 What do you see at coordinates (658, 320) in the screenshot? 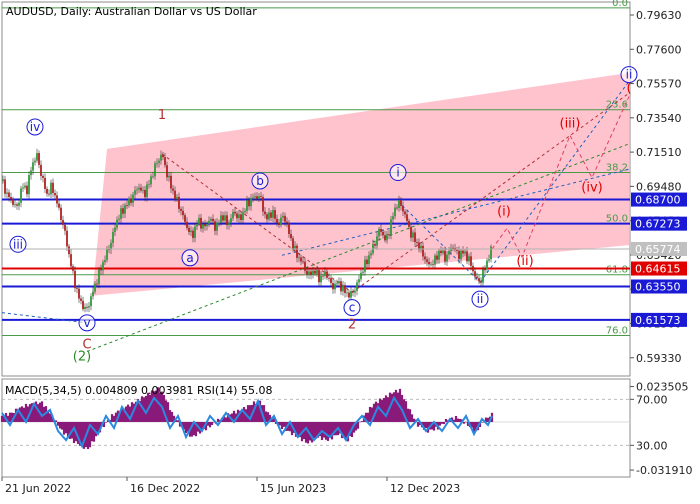
I see `price-tag-label: 0.61573` at bounding box center [658, 320].